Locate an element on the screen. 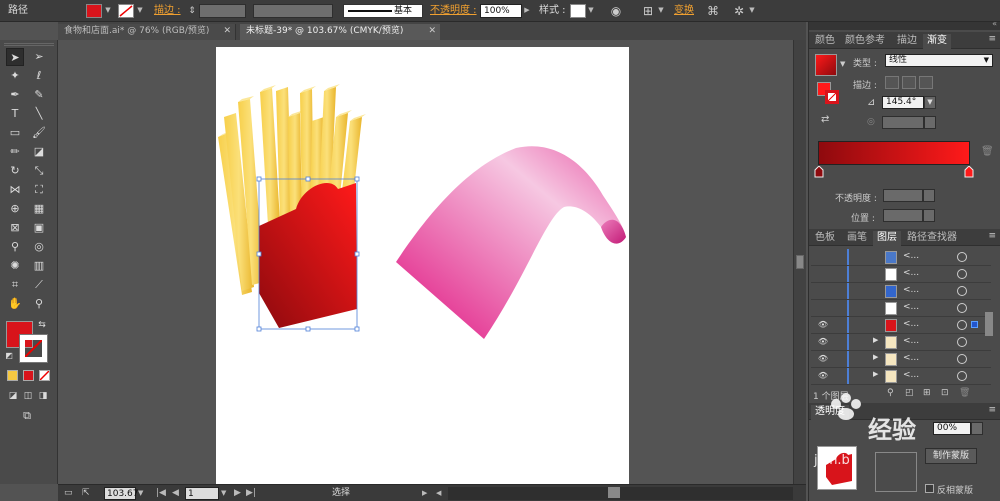 The height and width of the screenshot is (501, 1000). graphic-style-swatch is located at coordinates (578, 11).